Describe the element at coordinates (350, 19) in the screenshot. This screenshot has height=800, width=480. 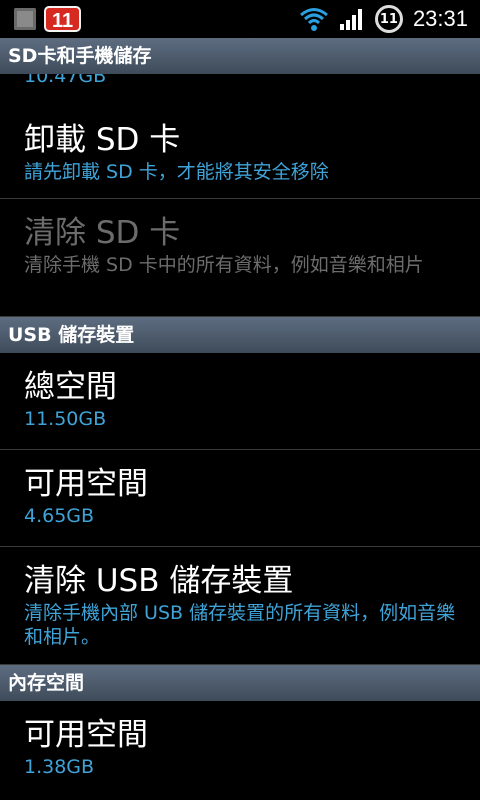
I see `signal-icon` at that location.